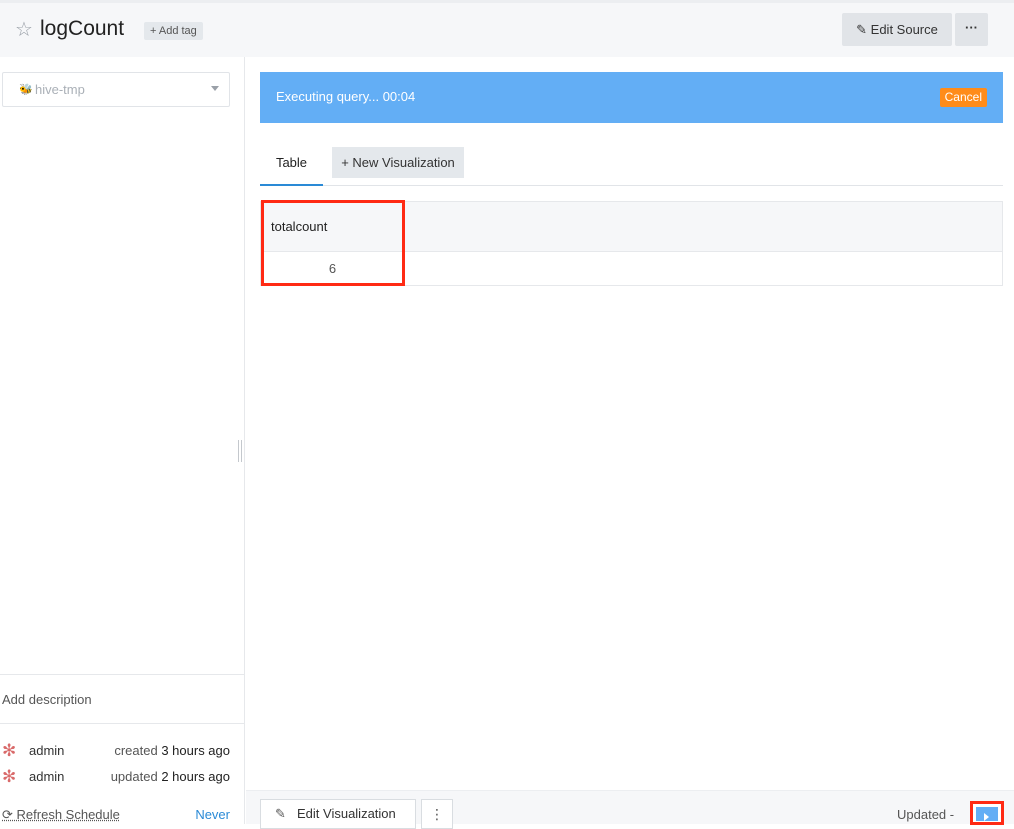 The width and height of the screenshot is (1014, 829). I want to click on tab-table: Table, so click(291, 166).